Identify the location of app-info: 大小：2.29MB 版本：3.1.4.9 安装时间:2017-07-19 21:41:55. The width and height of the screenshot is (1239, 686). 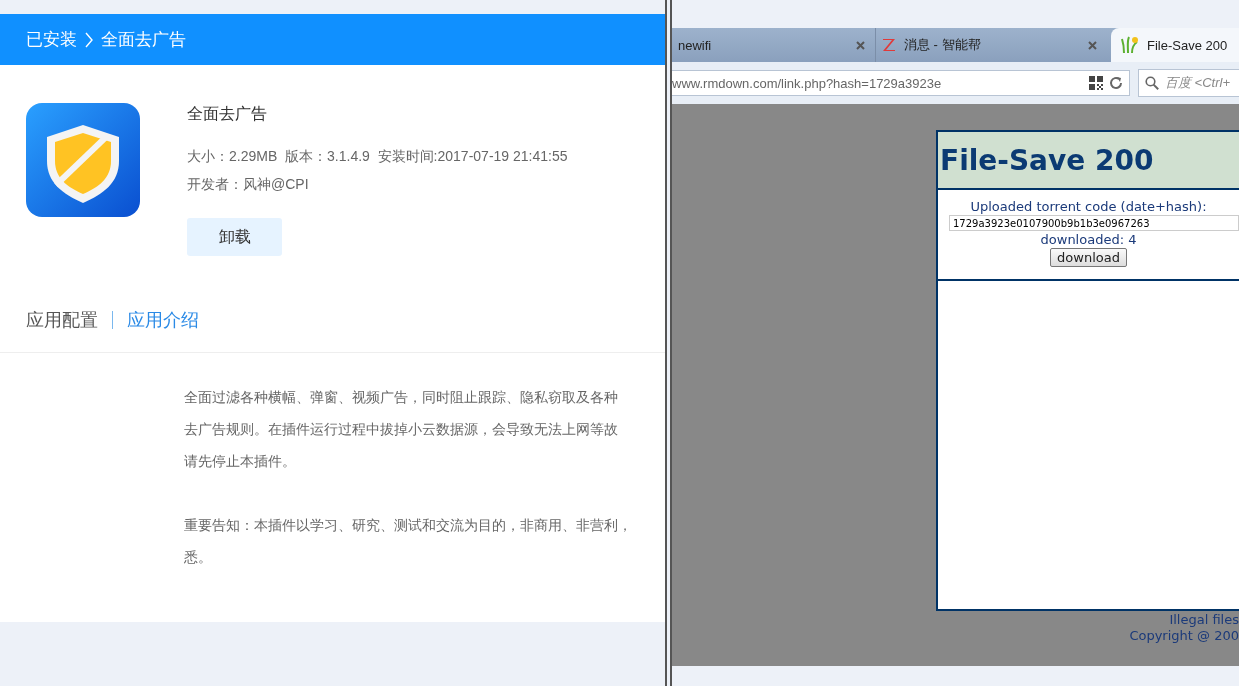
(377, 156).